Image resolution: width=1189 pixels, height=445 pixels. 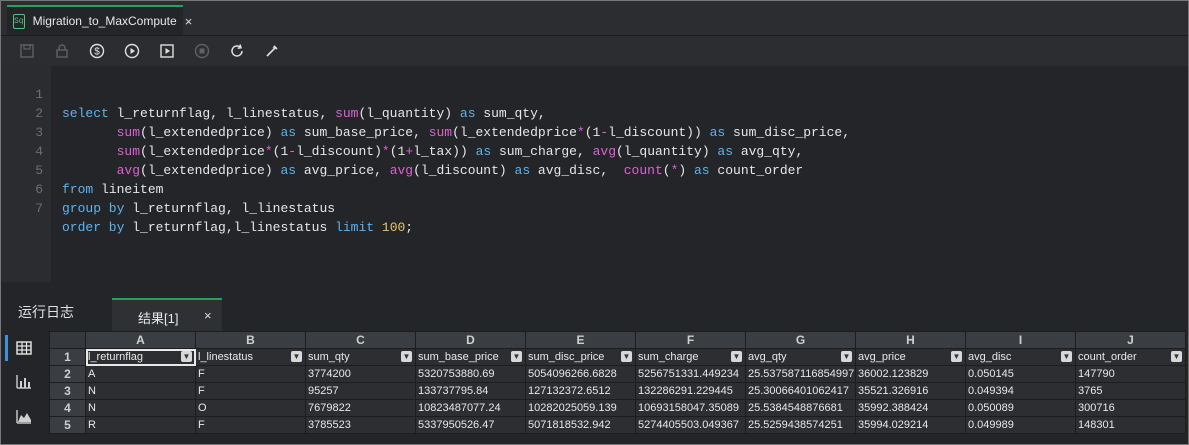 I want to click on table-cell: 3765, so click(x=1130, y=391).